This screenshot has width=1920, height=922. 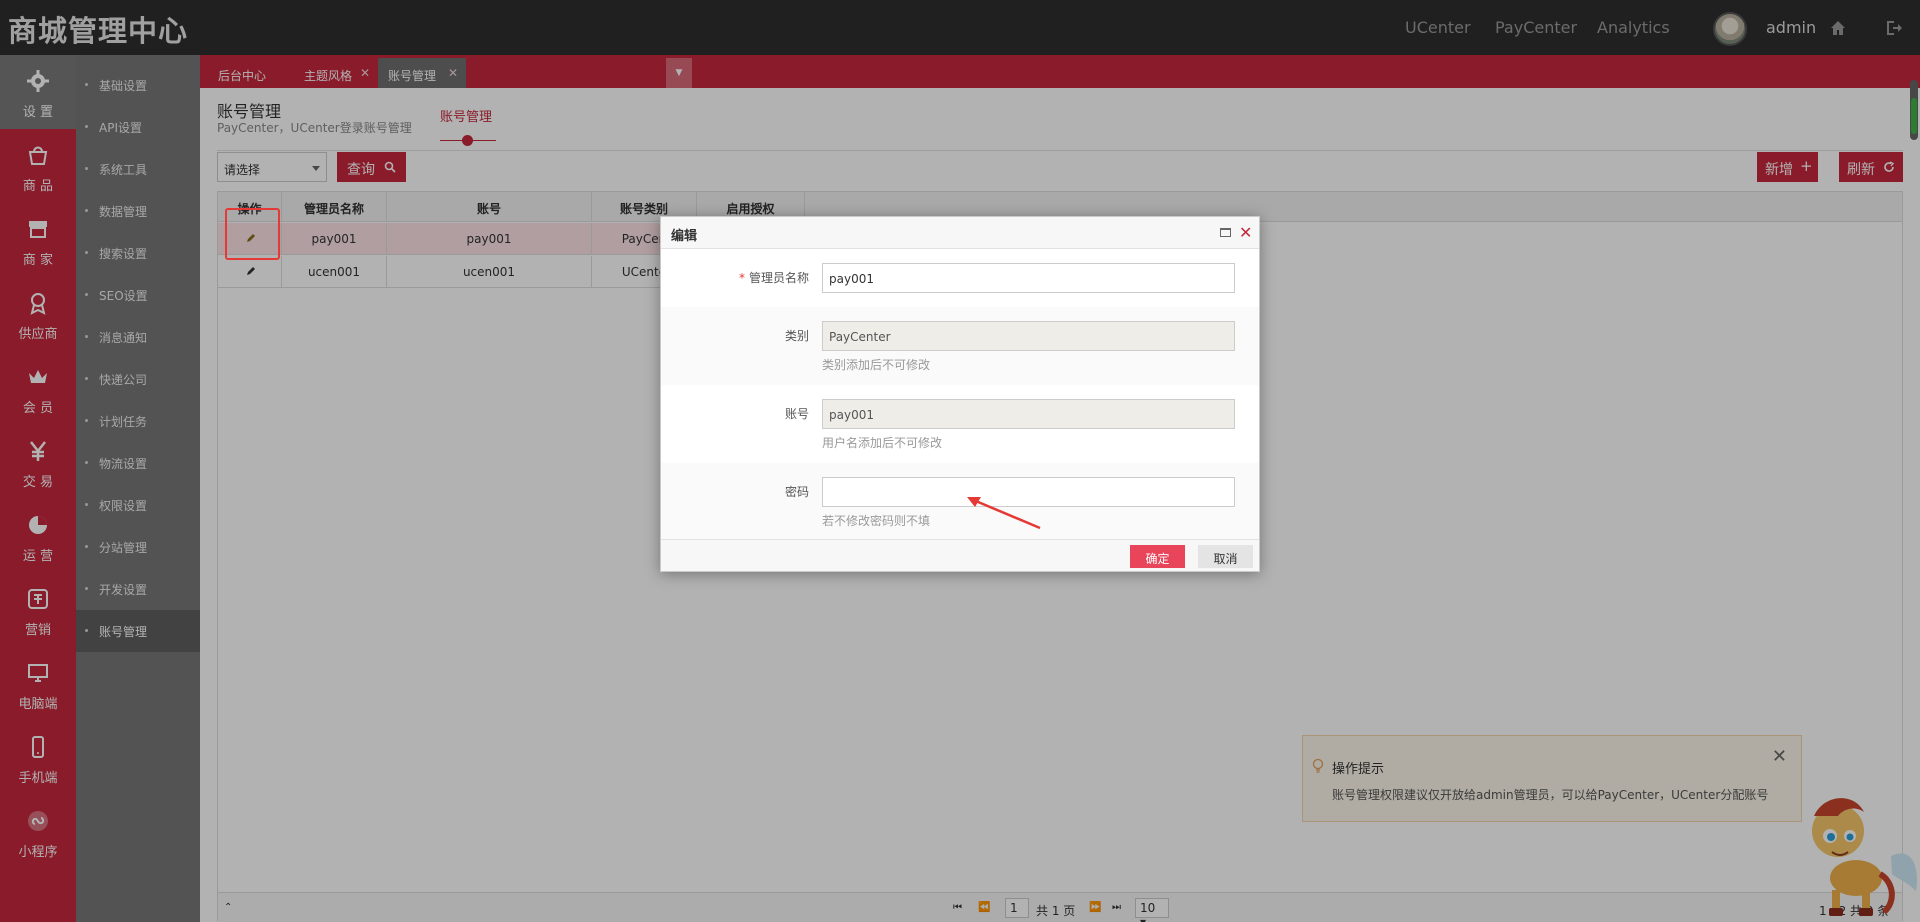 What do you see at coordinates (796, 492) in the screenshot?
I see `field-label: 密码` at bounding box center [796, 492].